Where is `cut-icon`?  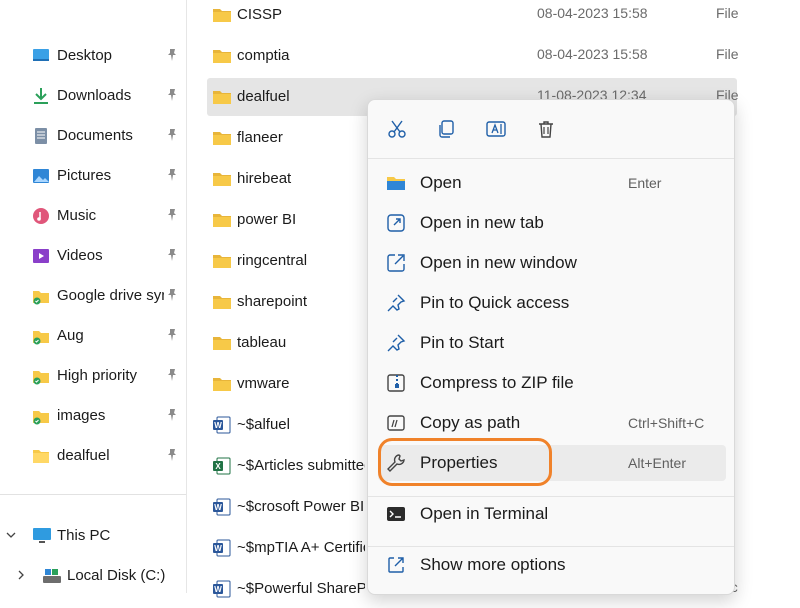
cut-icon is located at coordinates (397, 129).